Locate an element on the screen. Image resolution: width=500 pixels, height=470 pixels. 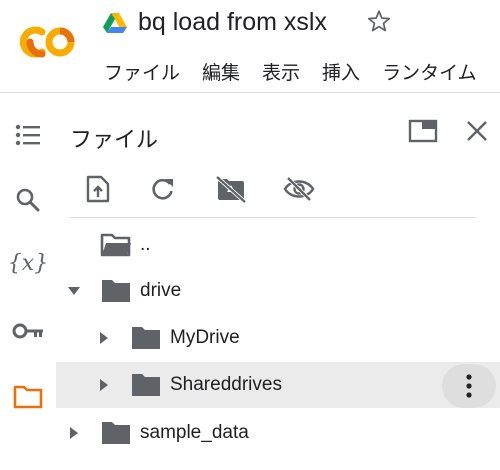
menu-item-file: ファイル is located at coordinates (142, 71).